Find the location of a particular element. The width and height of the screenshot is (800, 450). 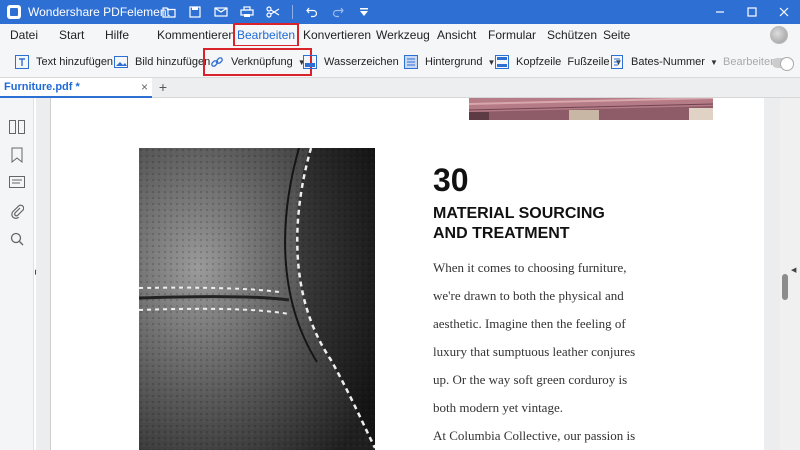

search-icon is located at coordinates (17, 239).